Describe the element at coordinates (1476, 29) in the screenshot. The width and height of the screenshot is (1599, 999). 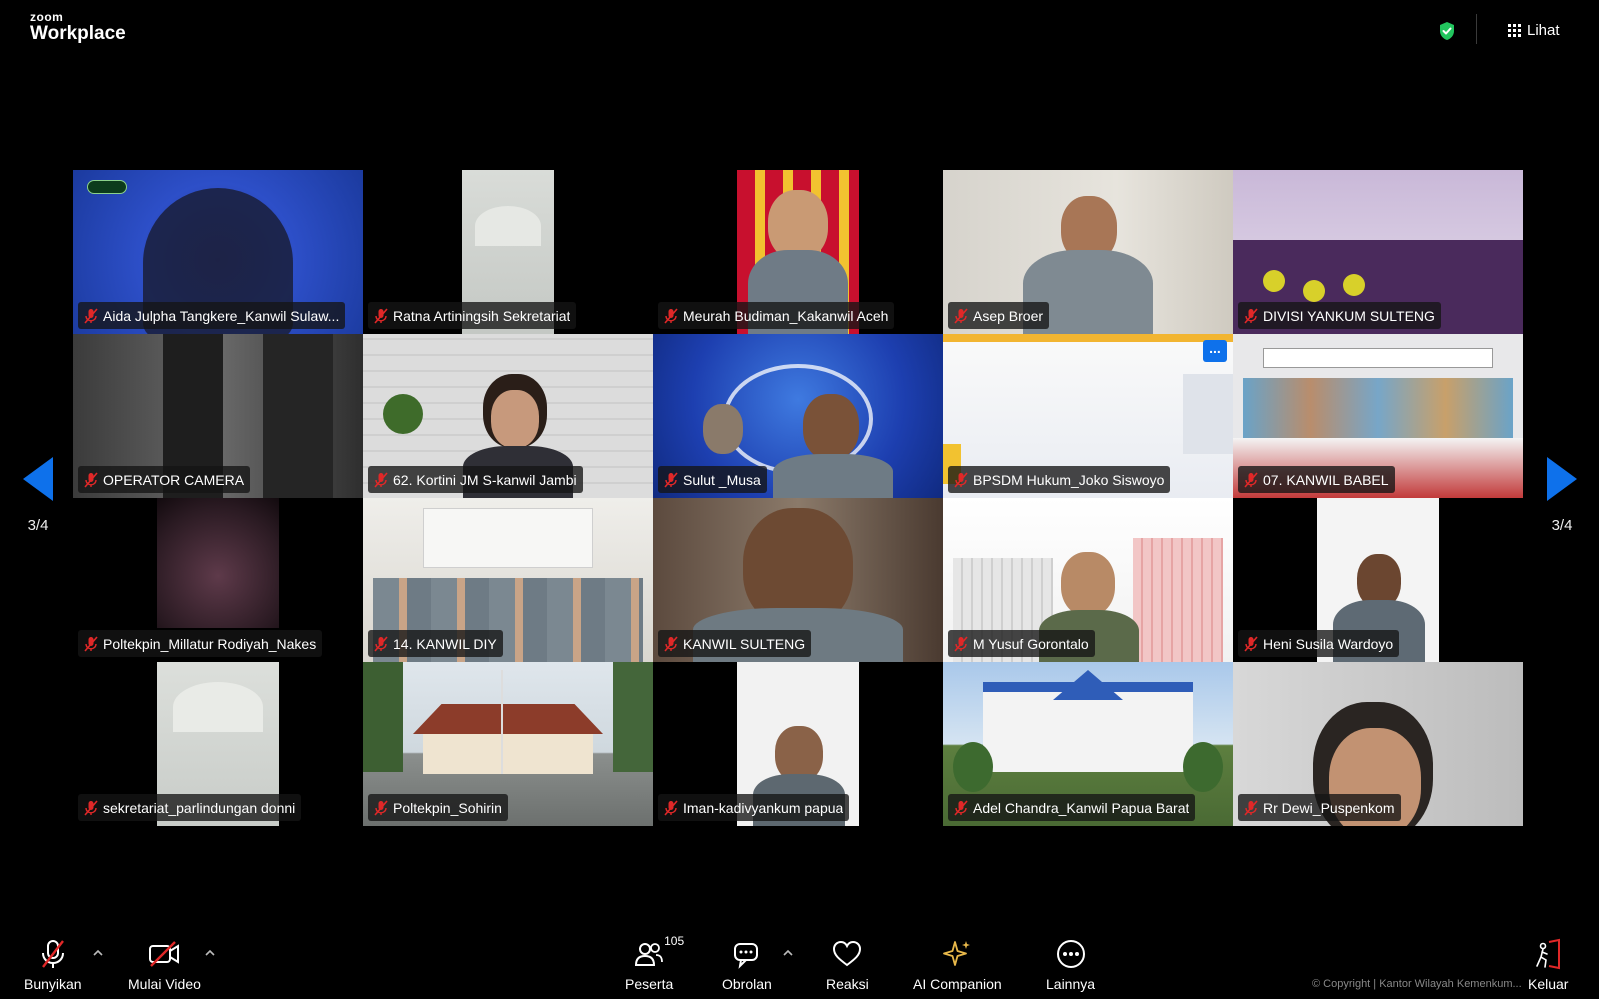
I see `top-divider` at that location.